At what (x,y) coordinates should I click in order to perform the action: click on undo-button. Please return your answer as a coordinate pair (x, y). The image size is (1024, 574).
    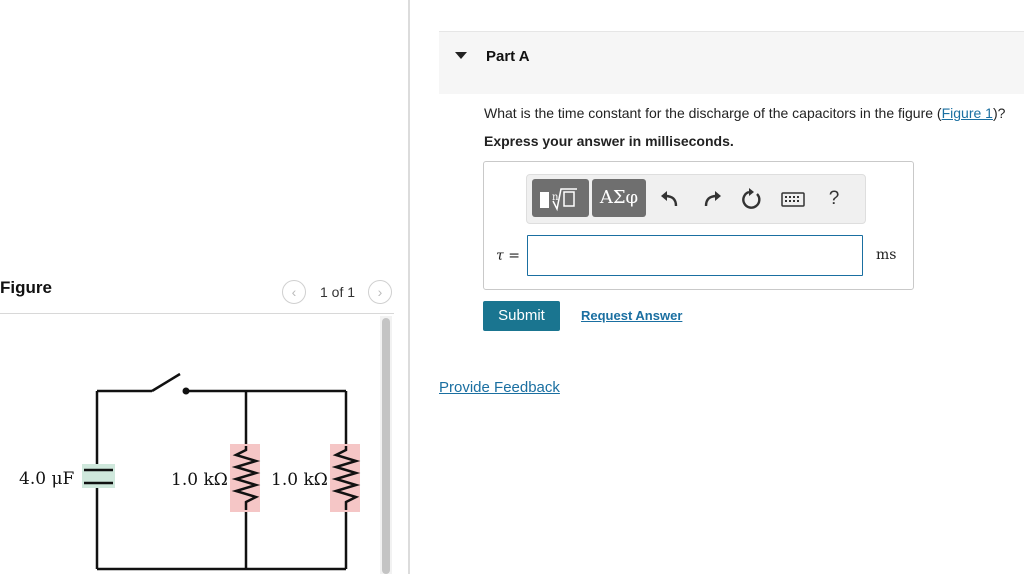
    Looking at the image, I should click on (670, 199).